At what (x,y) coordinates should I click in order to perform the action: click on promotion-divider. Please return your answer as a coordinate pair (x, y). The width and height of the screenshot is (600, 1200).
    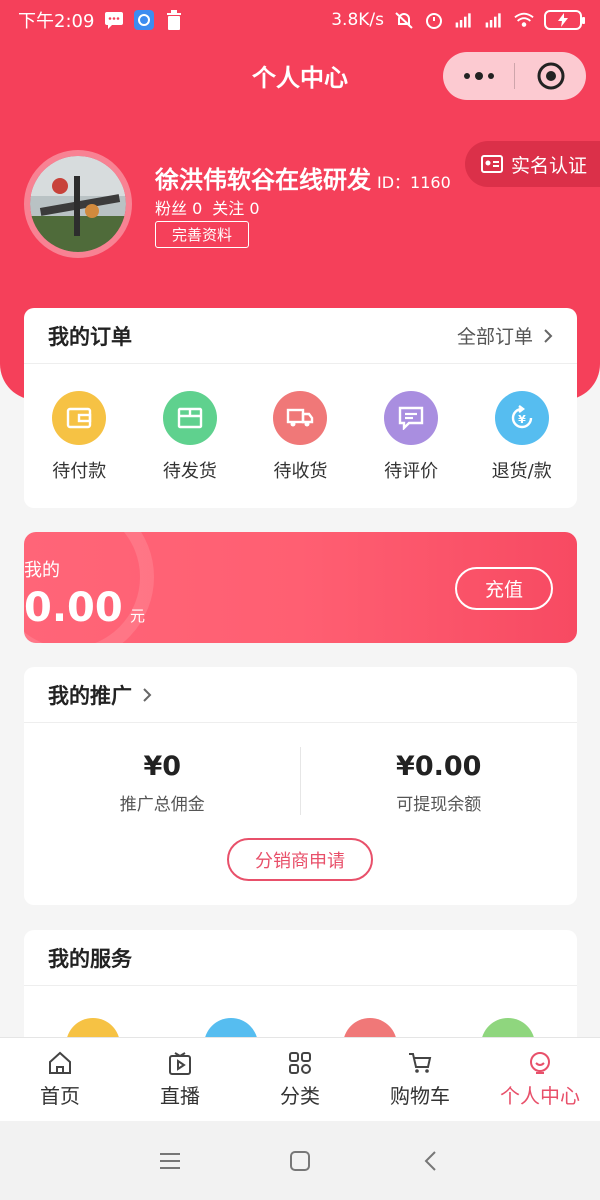
    Looking at the image, I should click on (300, 781).